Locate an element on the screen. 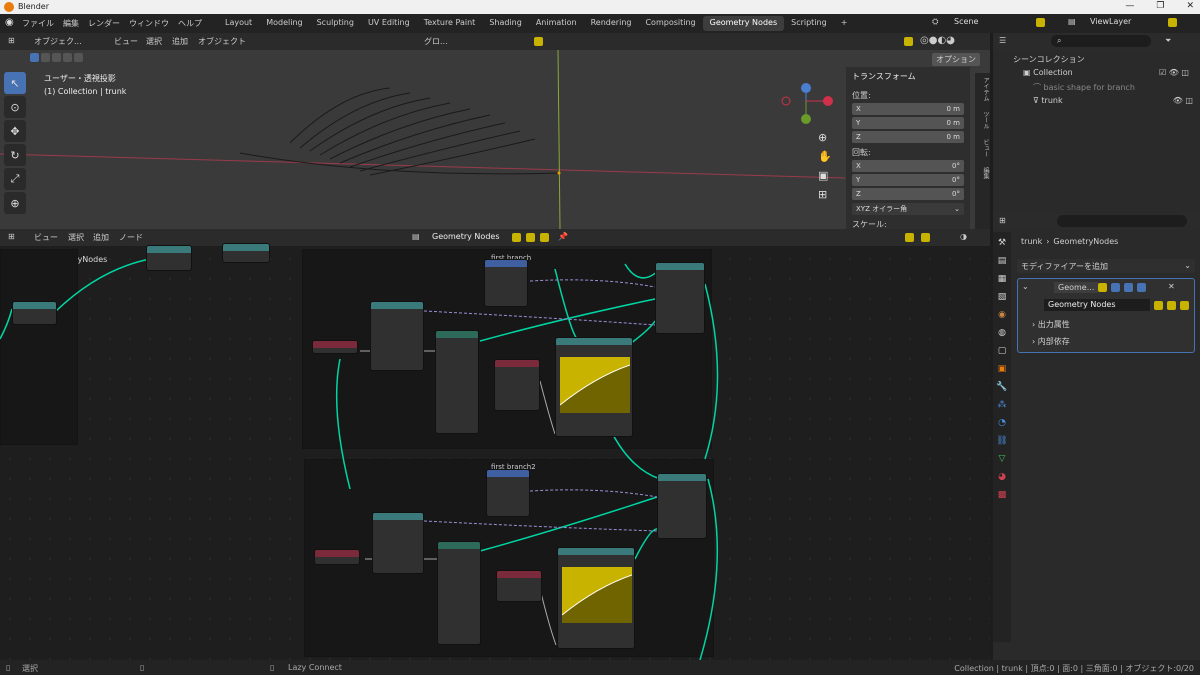 The width and height of the screenshot is (1200, 675). tab-sculpting: Sculpting is located at coordinates (335, 23).